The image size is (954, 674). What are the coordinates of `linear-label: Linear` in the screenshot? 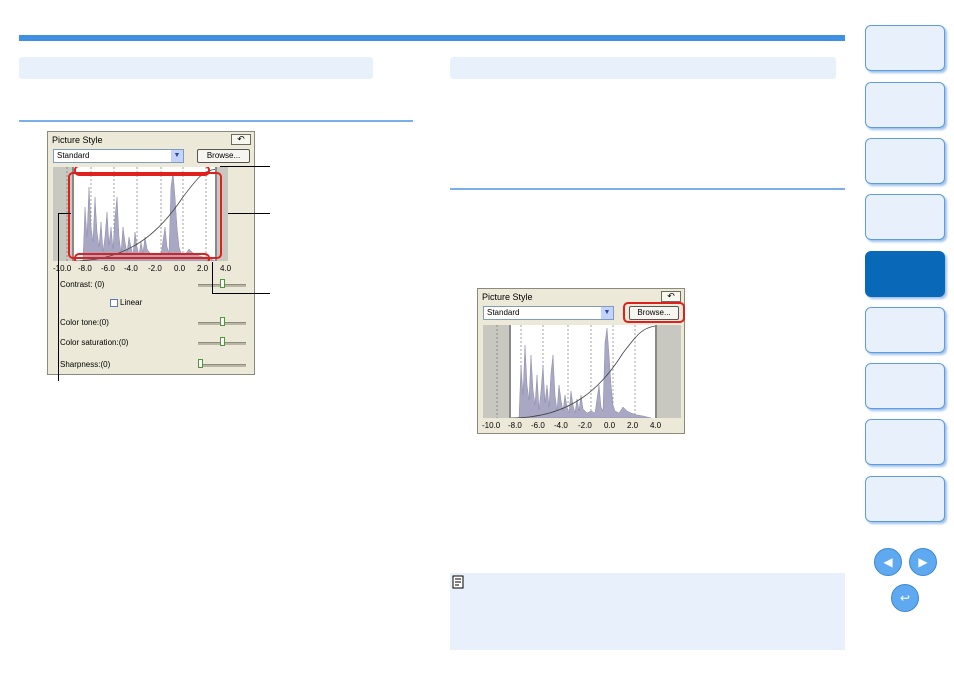 It's located at (131, 302).